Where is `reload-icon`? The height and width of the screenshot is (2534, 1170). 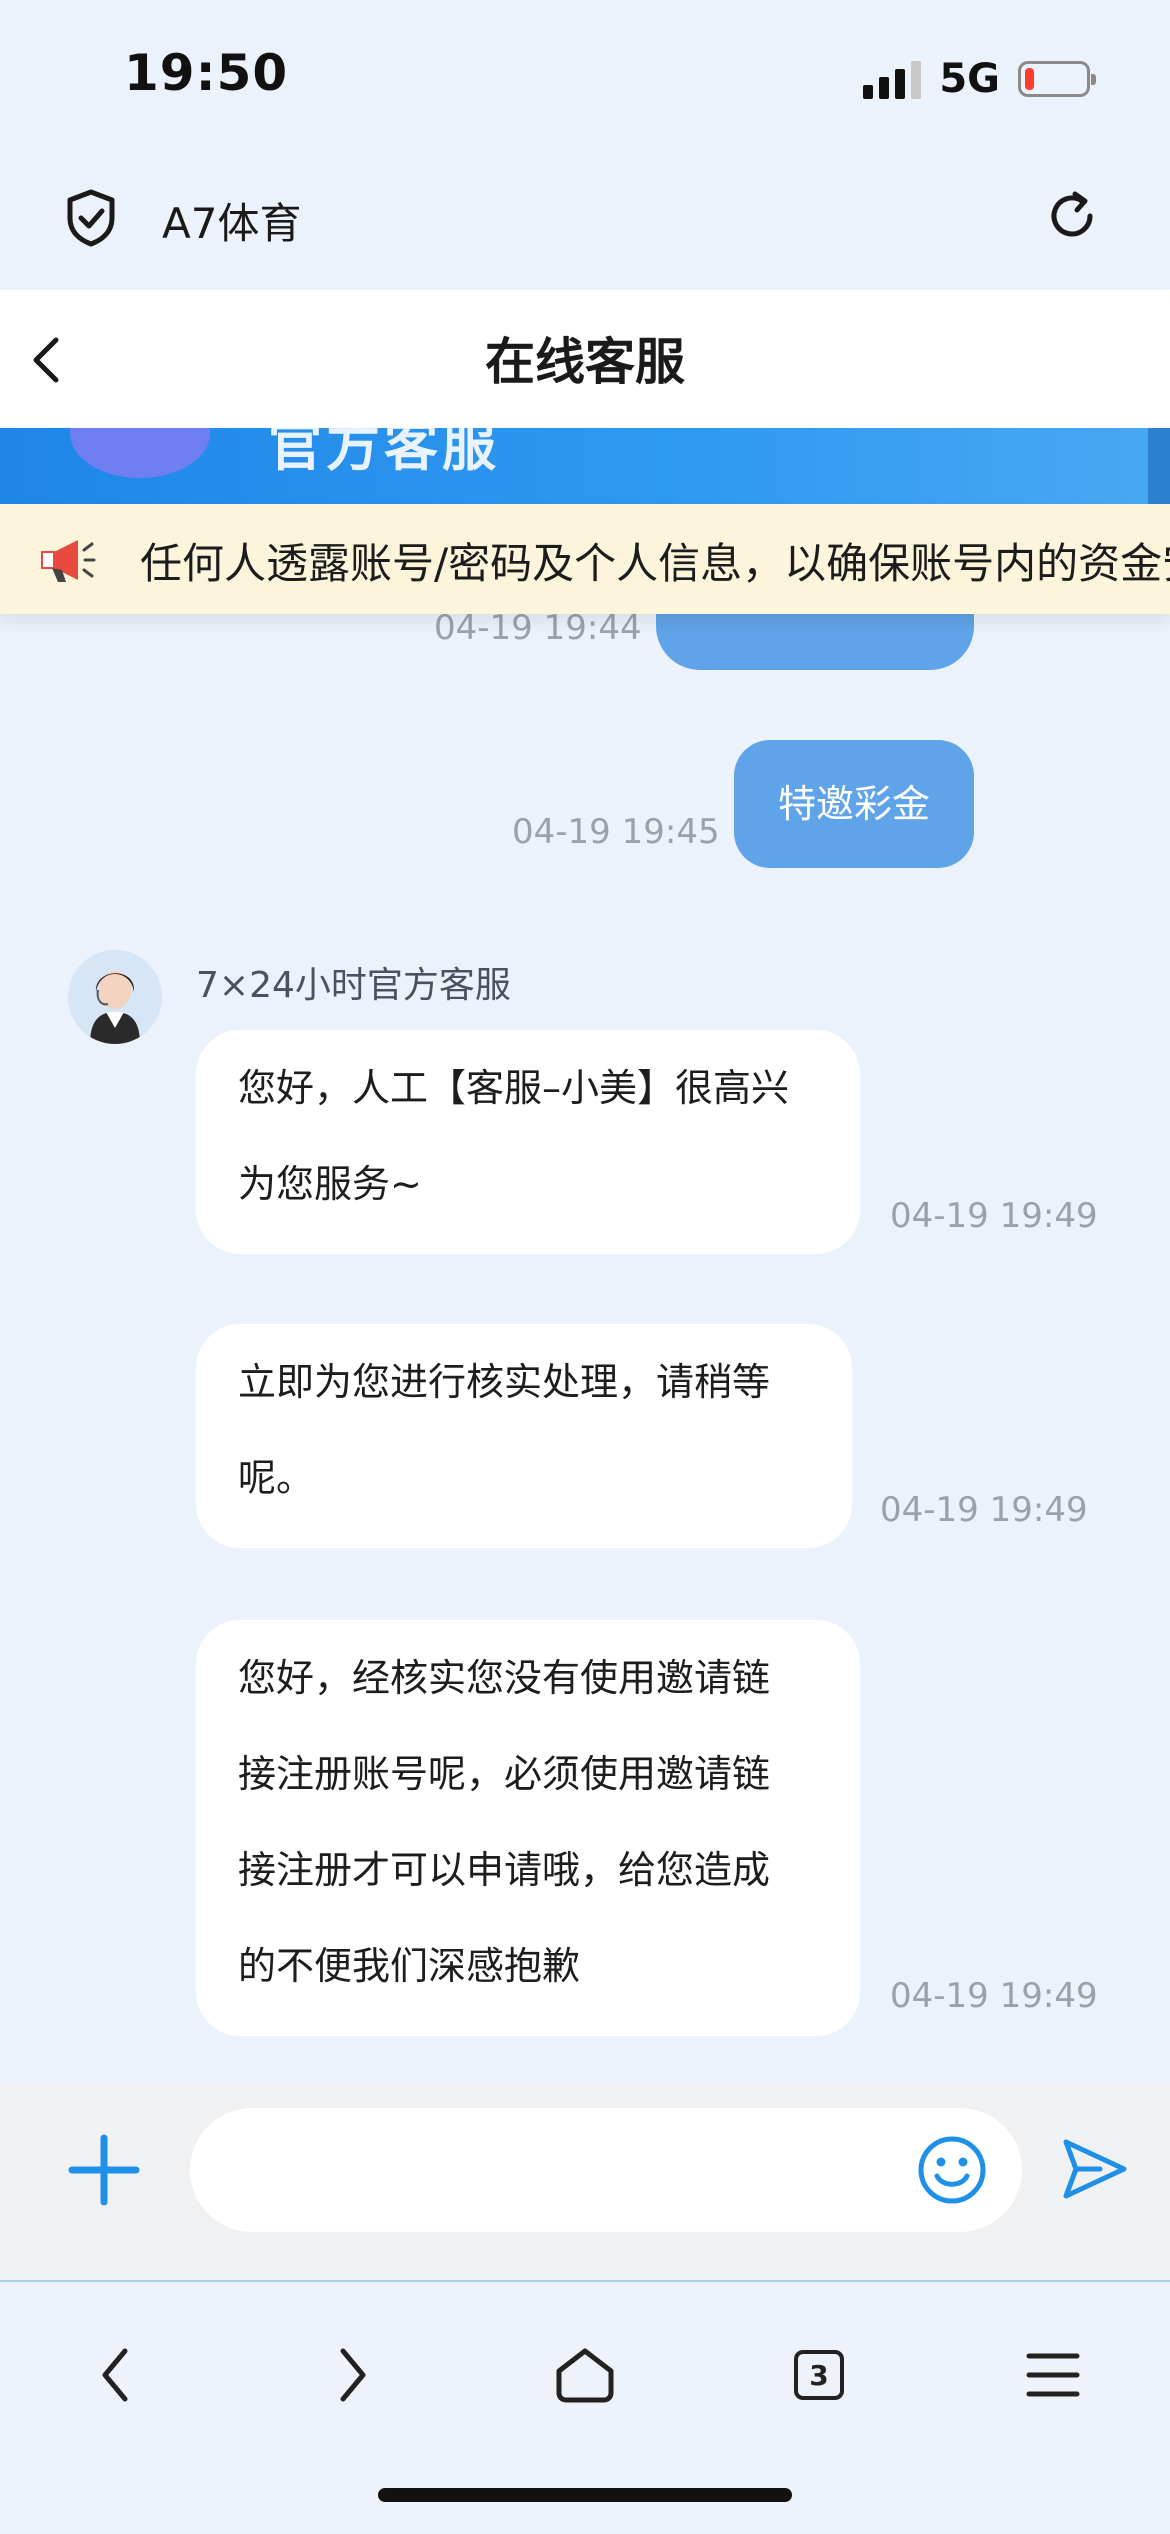 reload-icon is located at coordinates (1072, 218).